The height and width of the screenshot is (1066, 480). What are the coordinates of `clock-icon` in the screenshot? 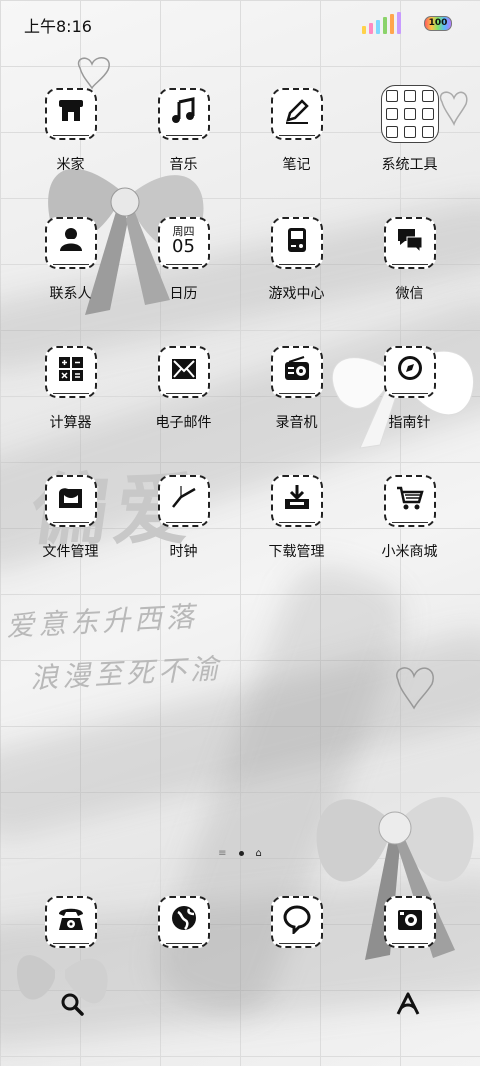 It's located at (183, 501).